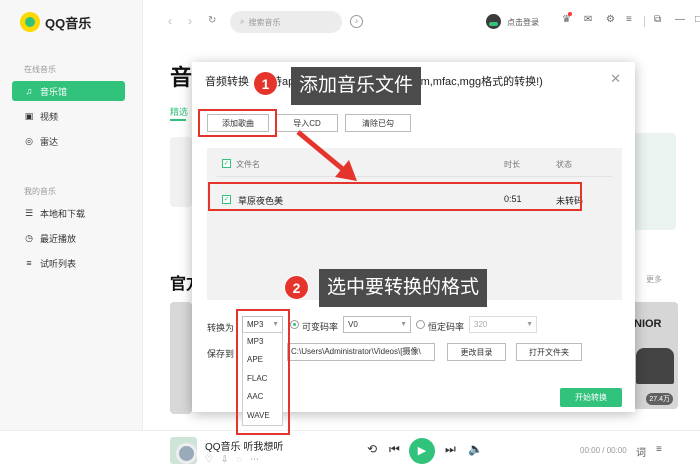 This screenshot has width=700, height=472. What do you see at coordinates (512, 164) in the screenshot?
I see `column-header-duration: 时长` at bounding box center [512, 164].